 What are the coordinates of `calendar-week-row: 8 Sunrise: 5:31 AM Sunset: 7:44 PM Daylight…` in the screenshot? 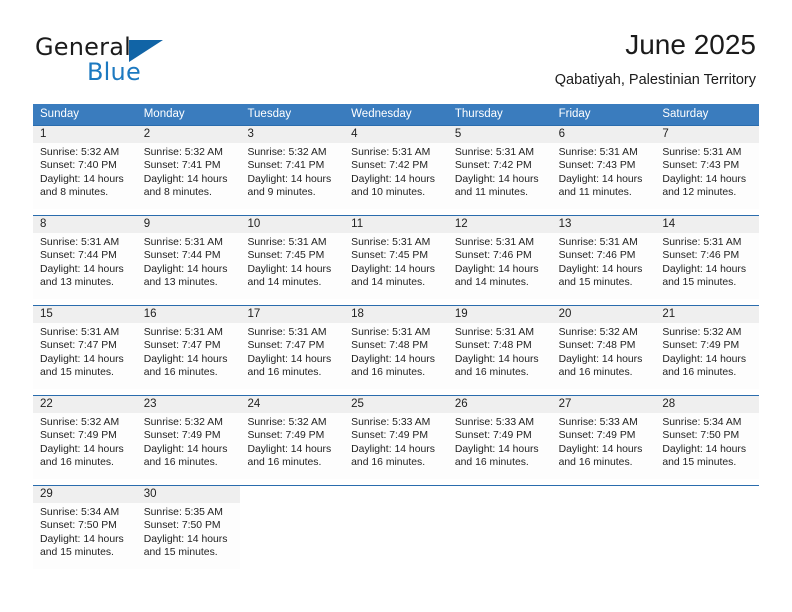 It's located at (396, 257).